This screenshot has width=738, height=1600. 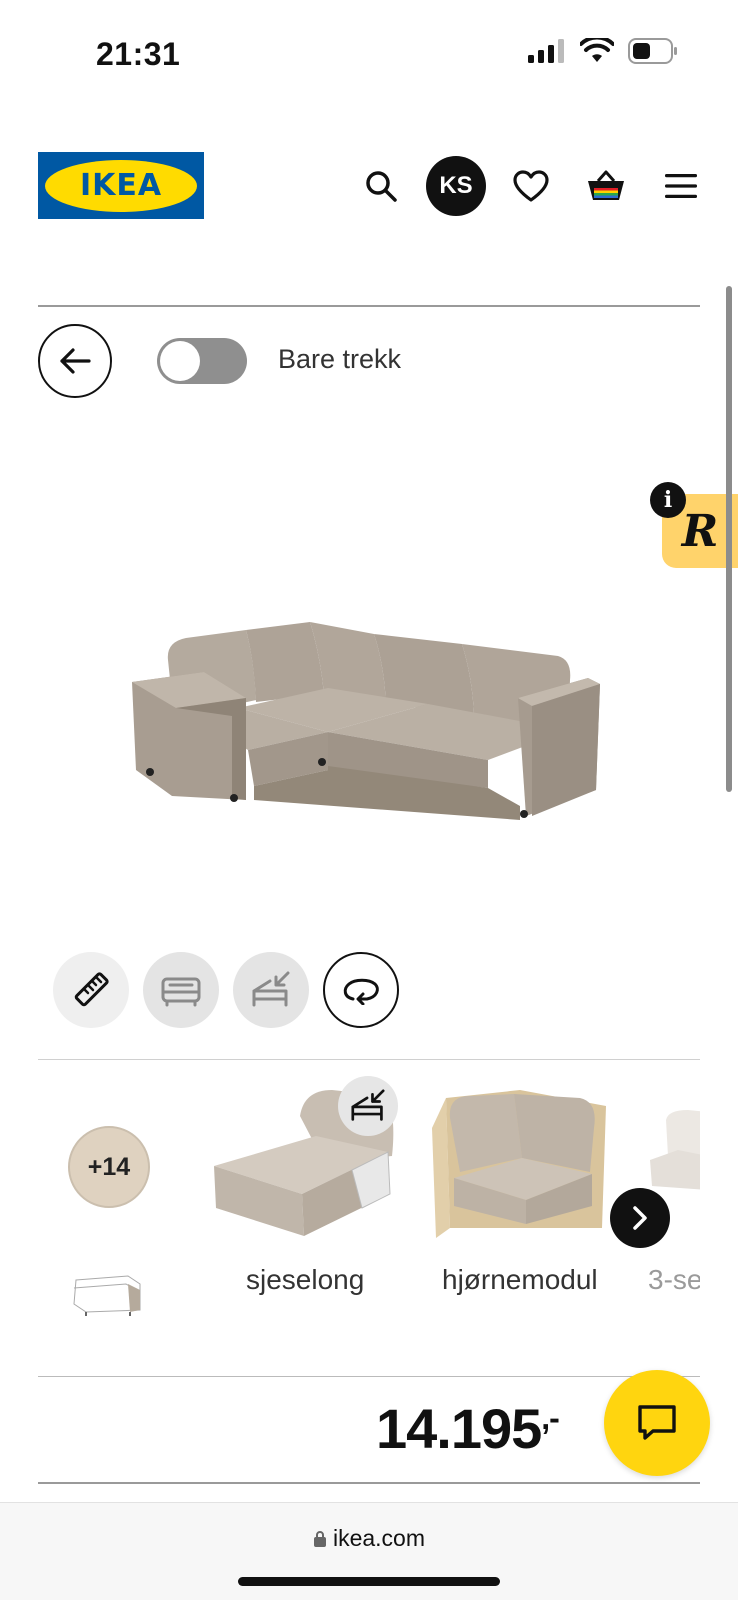 I want to click on status-icons, so click(x=603, y=51).